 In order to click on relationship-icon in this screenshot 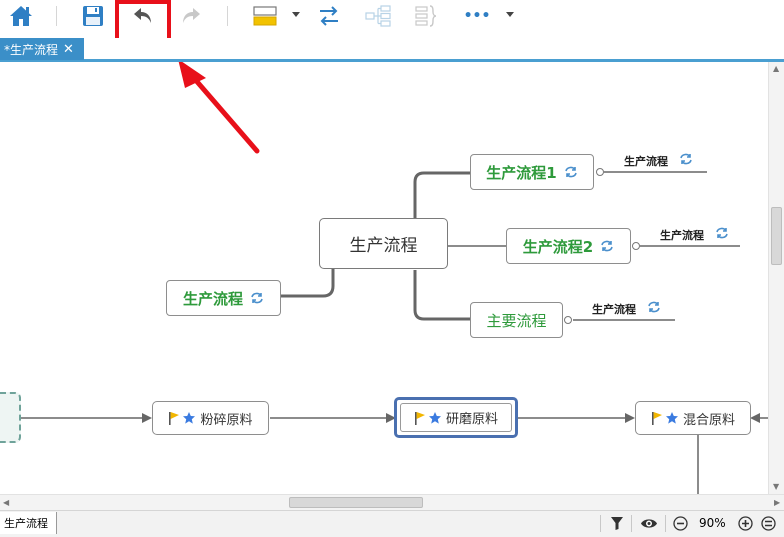, I will do `click(329, 16)`.